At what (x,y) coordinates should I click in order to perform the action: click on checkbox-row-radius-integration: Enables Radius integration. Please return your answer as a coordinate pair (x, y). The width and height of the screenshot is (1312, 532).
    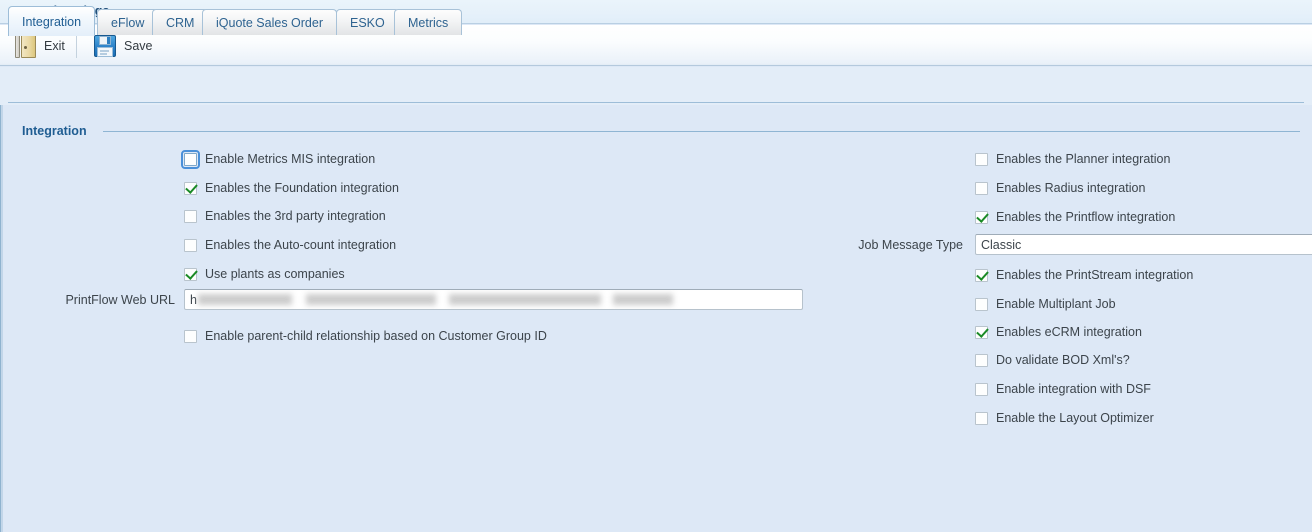
    Looking at the image, I should click on (1060, 188).